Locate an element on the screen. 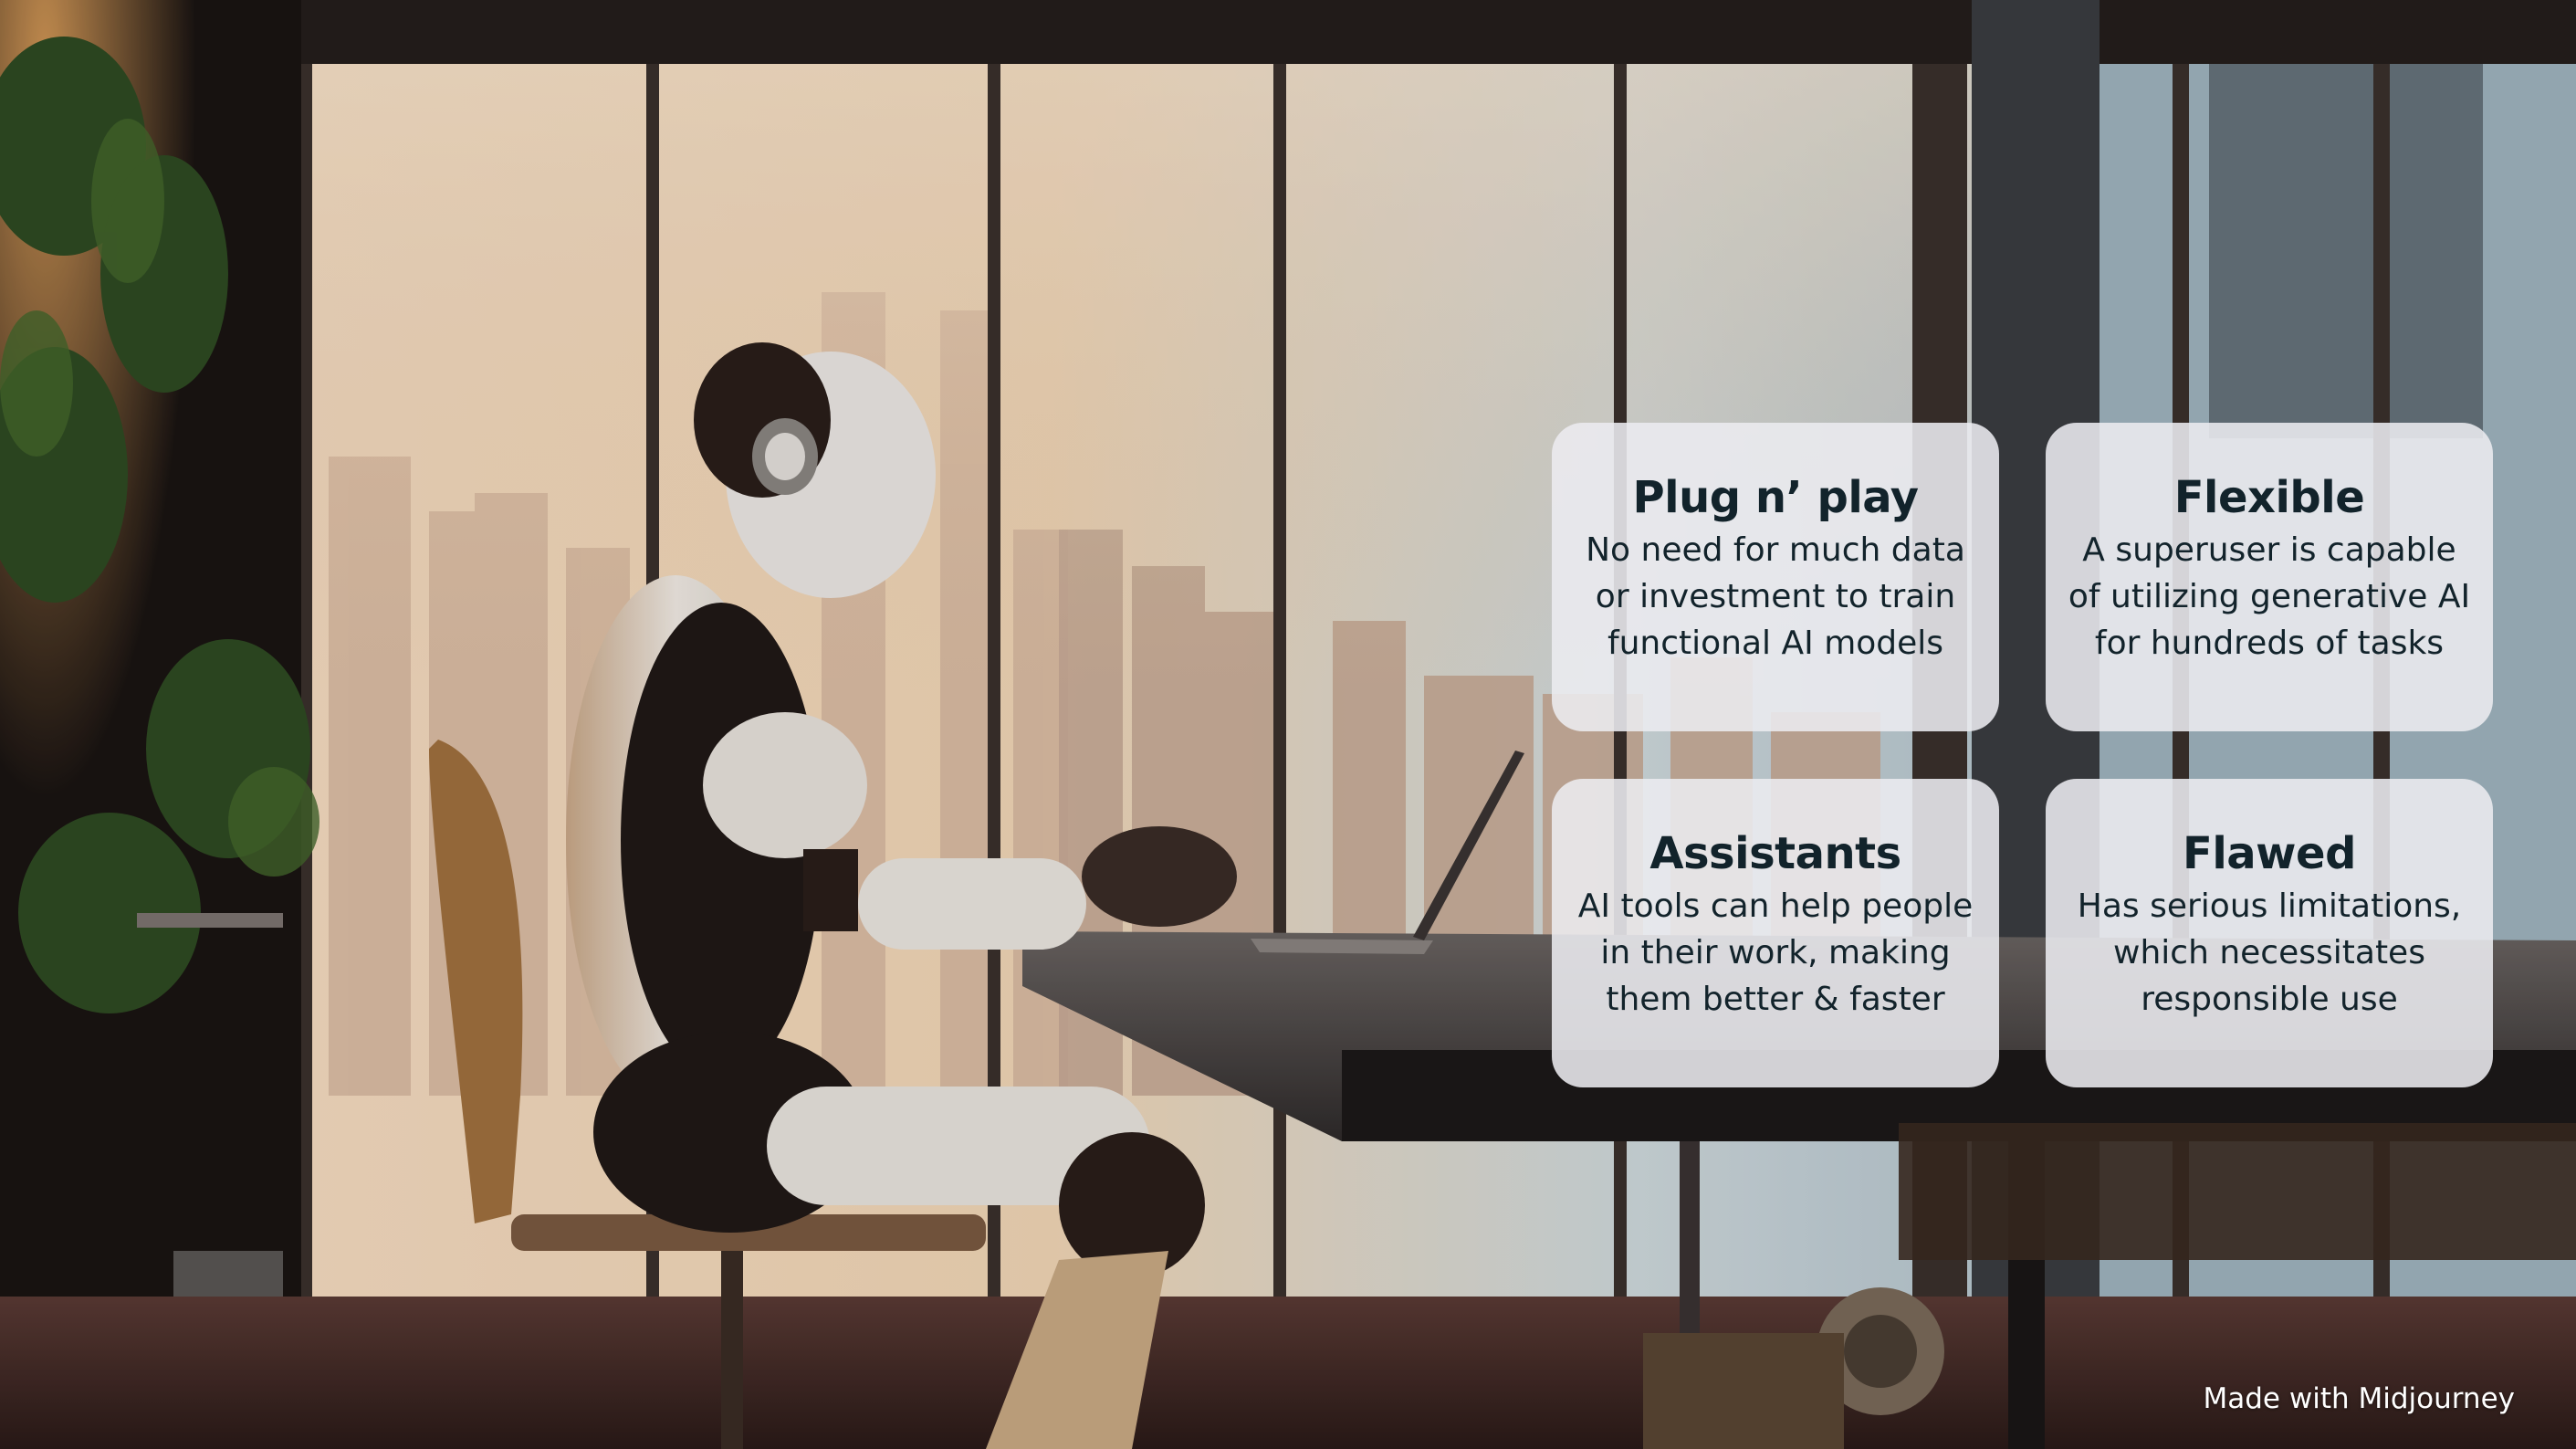  card-title: Flexible is located at coordinates (2269, 497).